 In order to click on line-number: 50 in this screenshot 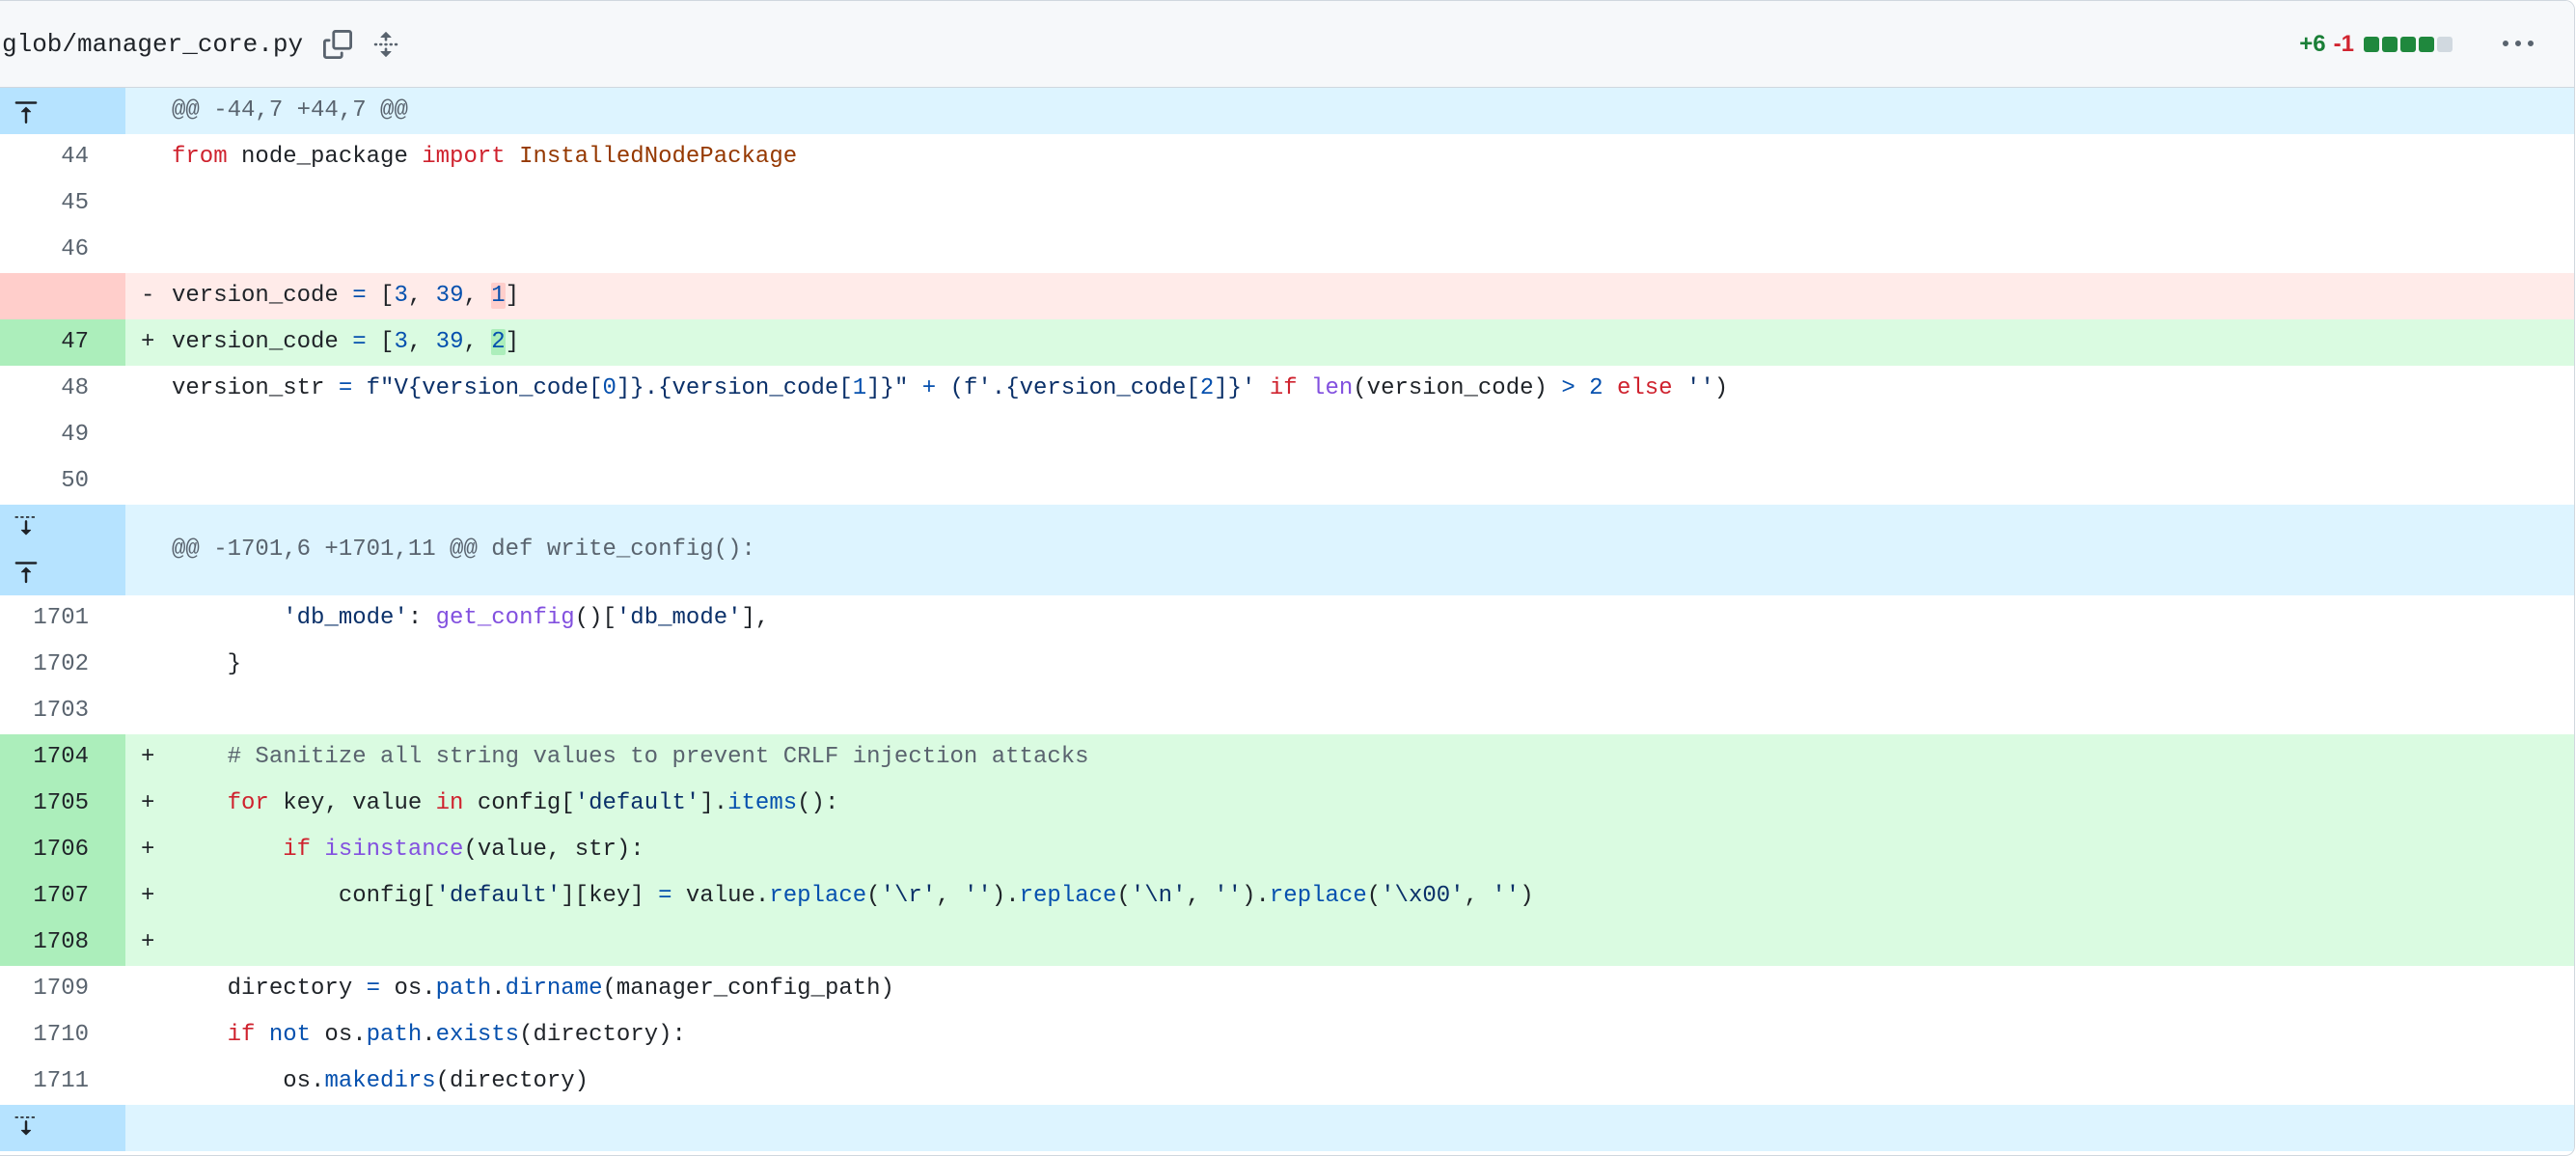, I will do `click(63, 481)`.